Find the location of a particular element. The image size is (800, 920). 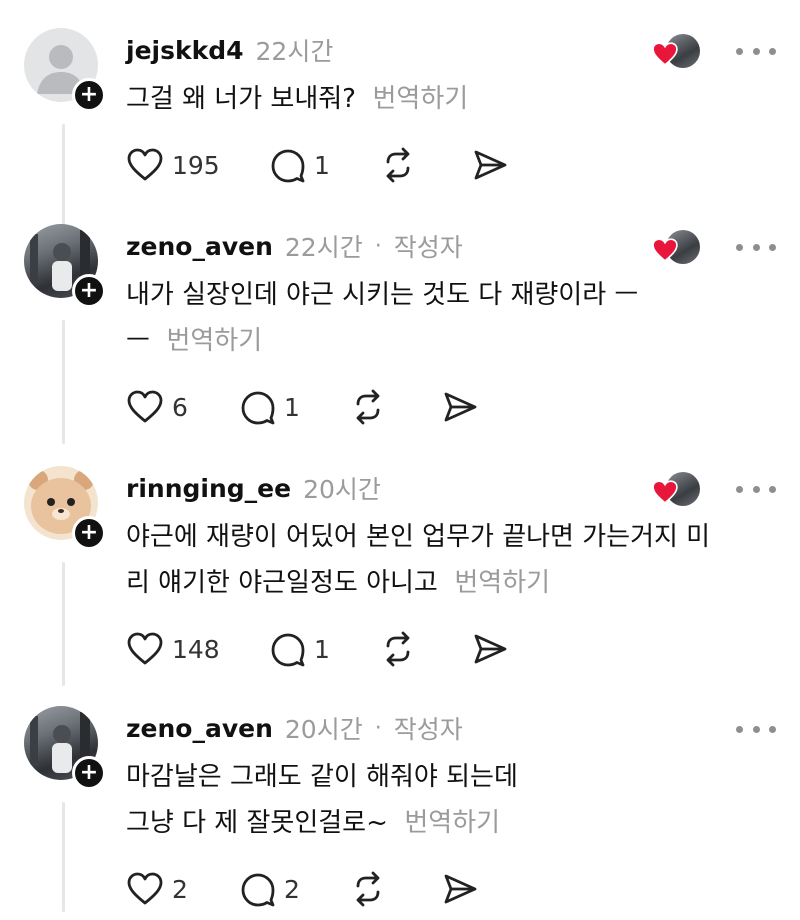

like-count: 2 is located at coordinates (180, 889).